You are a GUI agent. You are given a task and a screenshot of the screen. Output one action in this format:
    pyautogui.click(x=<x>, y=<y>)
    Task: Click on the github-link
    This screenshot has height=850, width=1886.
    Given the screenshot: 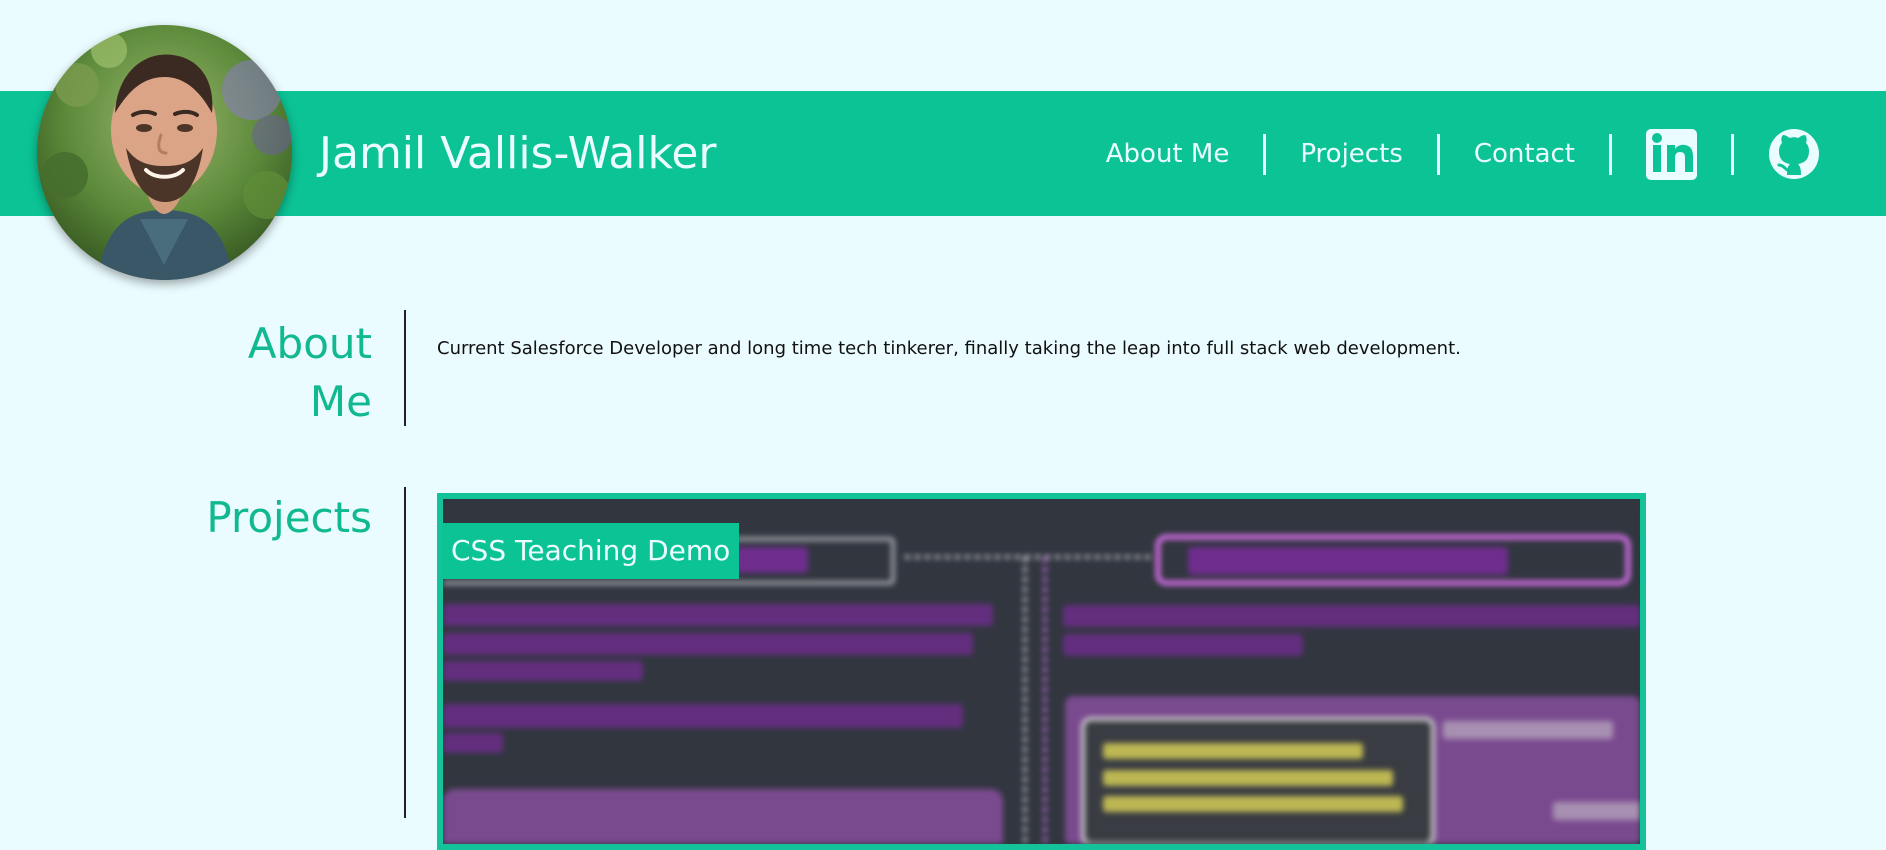 What is the action you would take?
    pyautogui.click(x=1794, y=154)
    